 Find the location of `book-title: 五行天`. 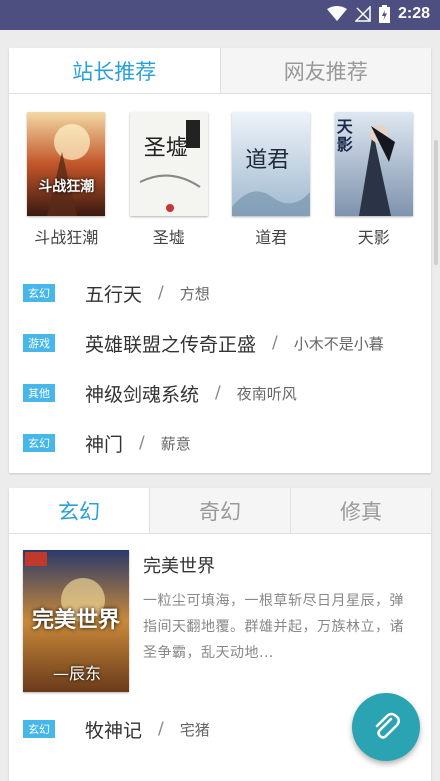

book-title: 五行天 is located at coordinates (114, 294).